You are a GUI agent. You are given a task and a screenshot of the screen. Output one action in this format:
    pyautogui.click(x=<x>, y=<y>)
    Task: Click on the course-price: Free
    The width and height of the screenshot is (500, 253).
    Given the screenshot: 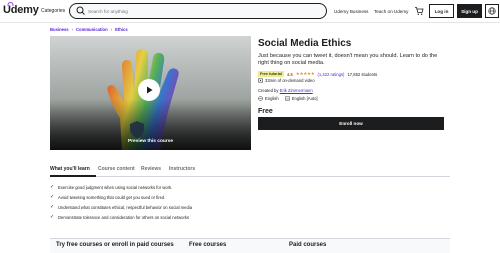 What is the action you would take?
    pyautogui.click(x=265, y=111)
    